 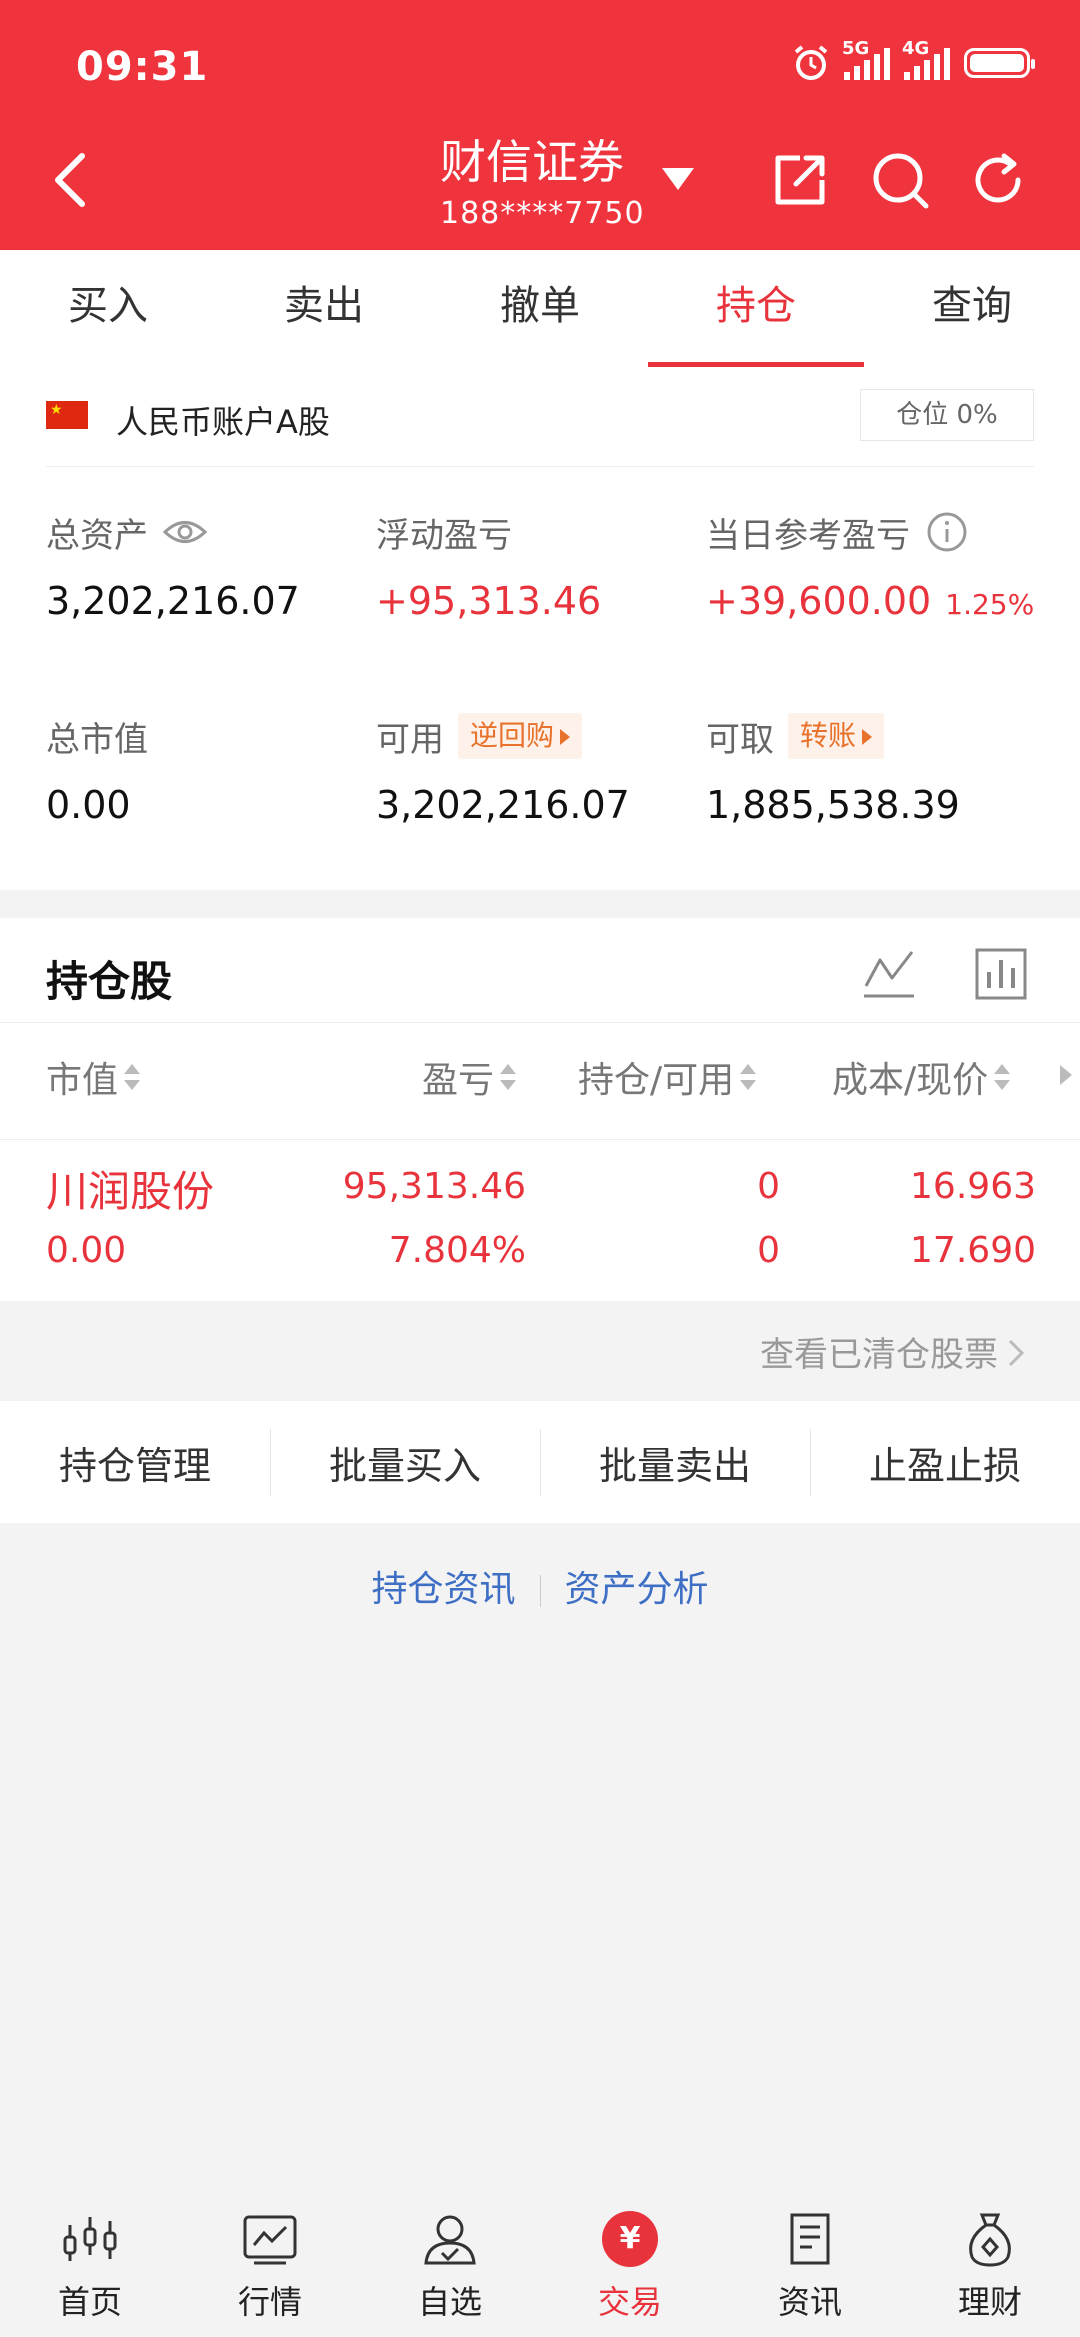 What do you see at coordinates (879, 1355) in the screenshot?
I see `cleared-stocks-label: 查看已清仓股票` at bounding box center [879, 1355].